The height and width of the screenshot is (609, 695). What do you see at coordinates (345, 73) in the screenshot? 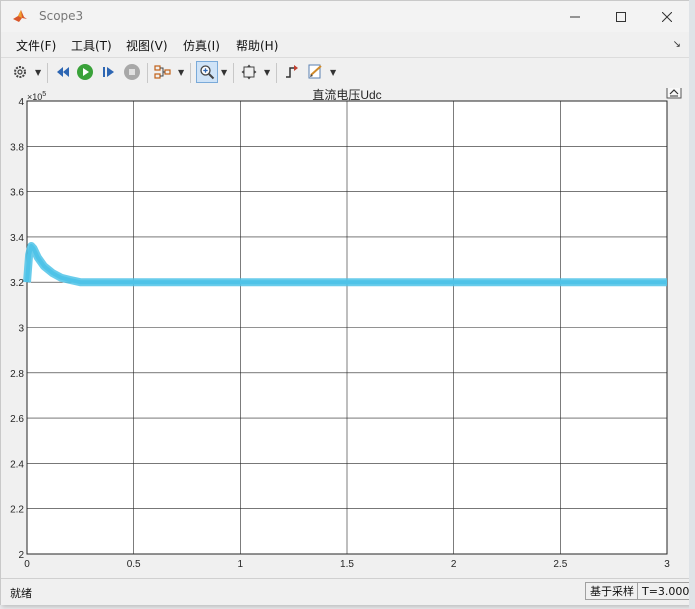
I see `toolbar: ▼ ▼ ▼ ▼ ▼` at bounding box center [345, 73].